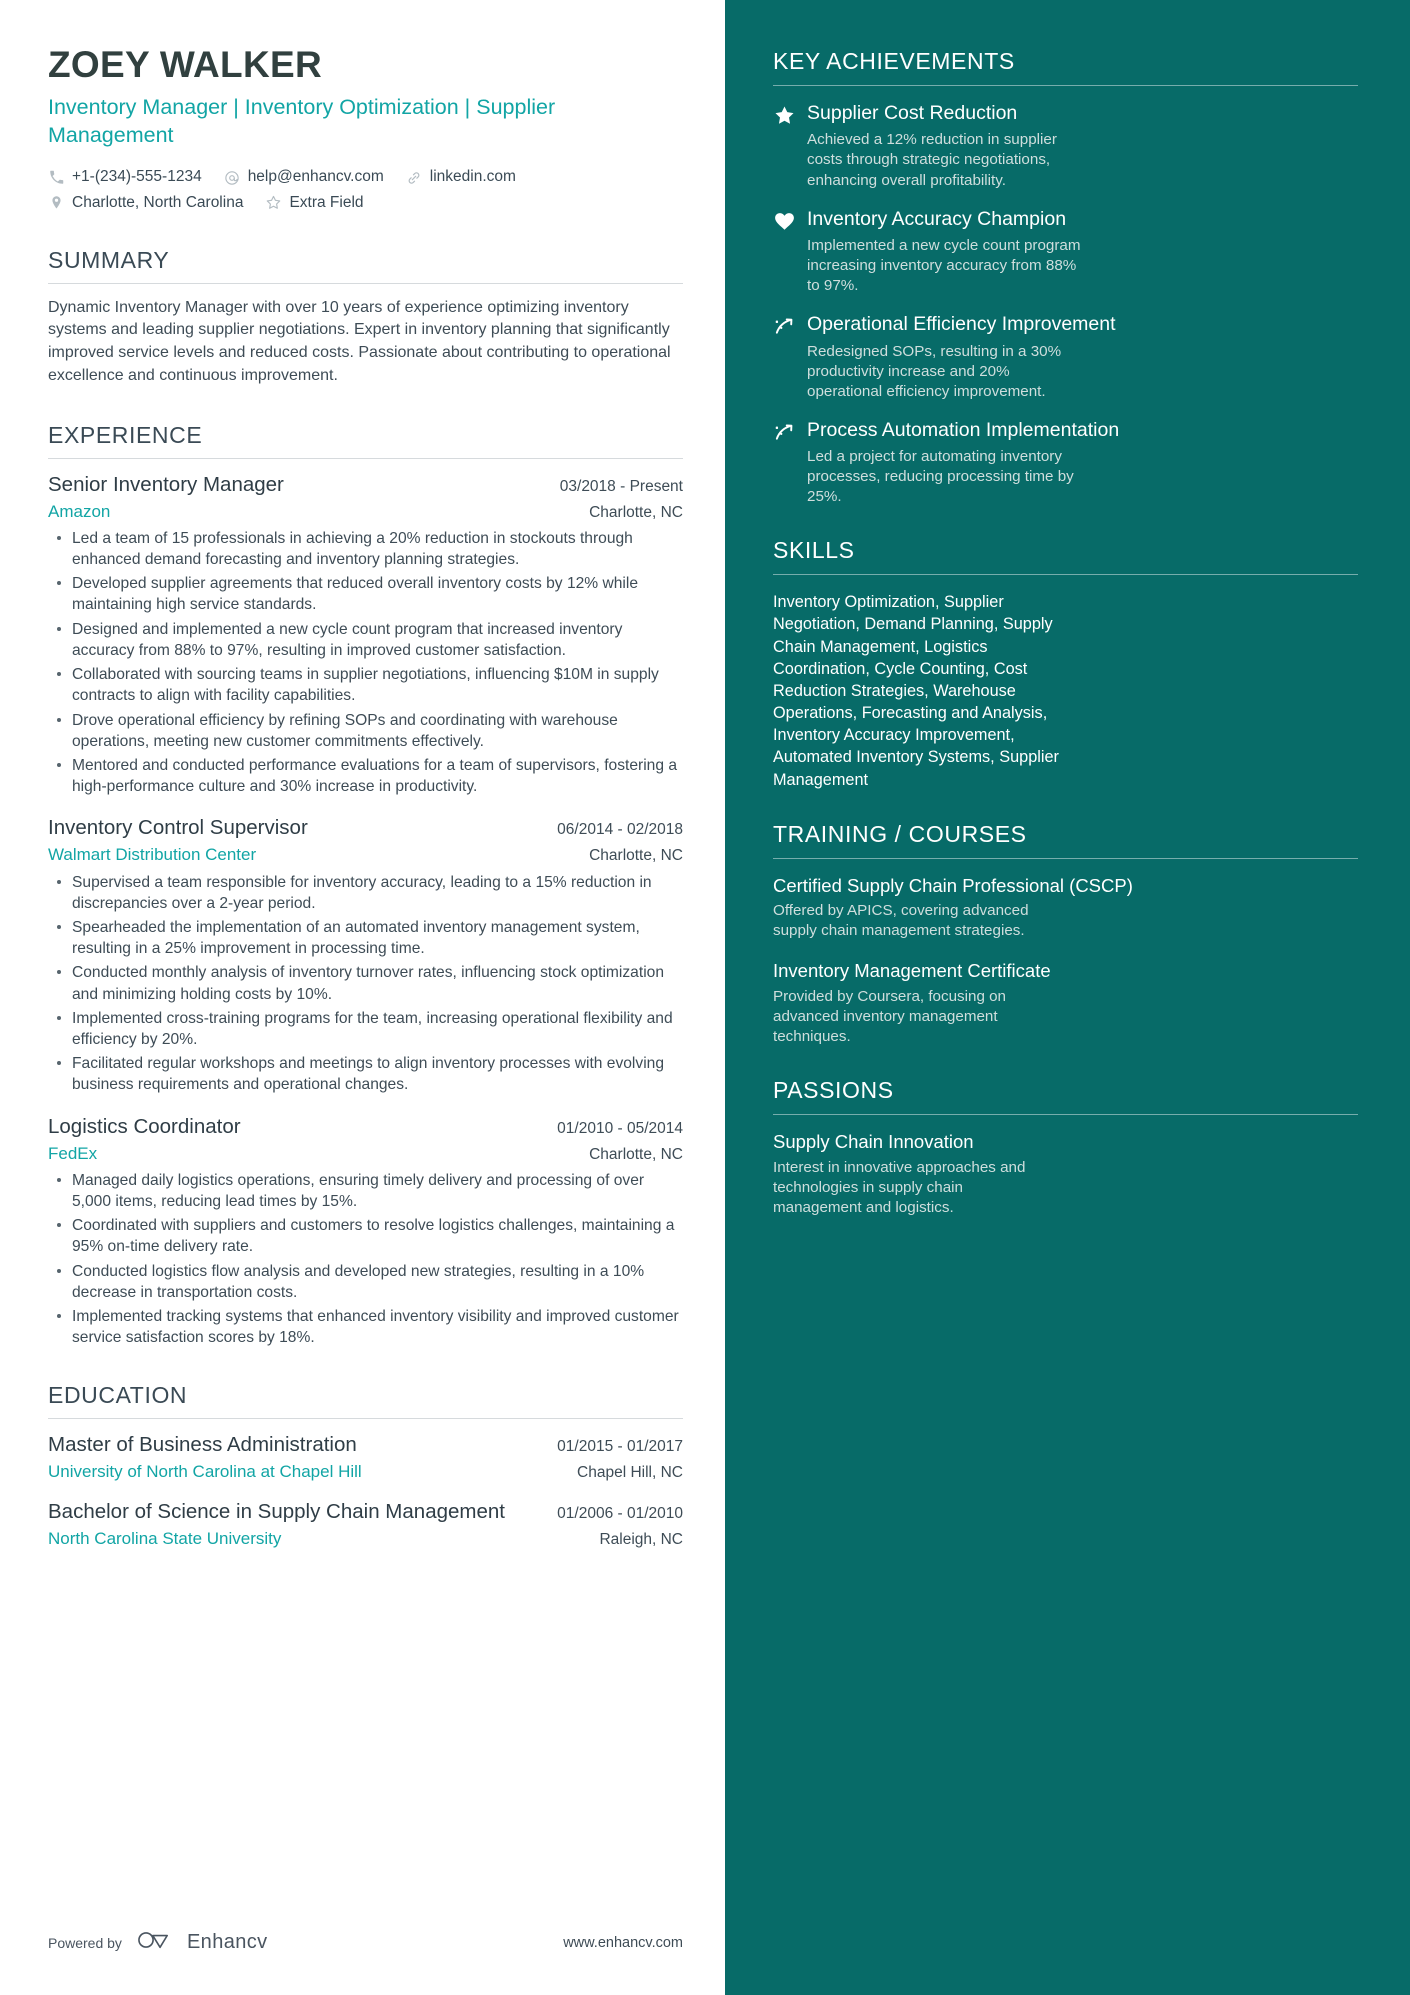 This screenshot has height=1995, width=1410. Describe the element at coordinates (620, 830) in the screenshot. I see `job-date: 06/2014 - 02/2018` at that location.